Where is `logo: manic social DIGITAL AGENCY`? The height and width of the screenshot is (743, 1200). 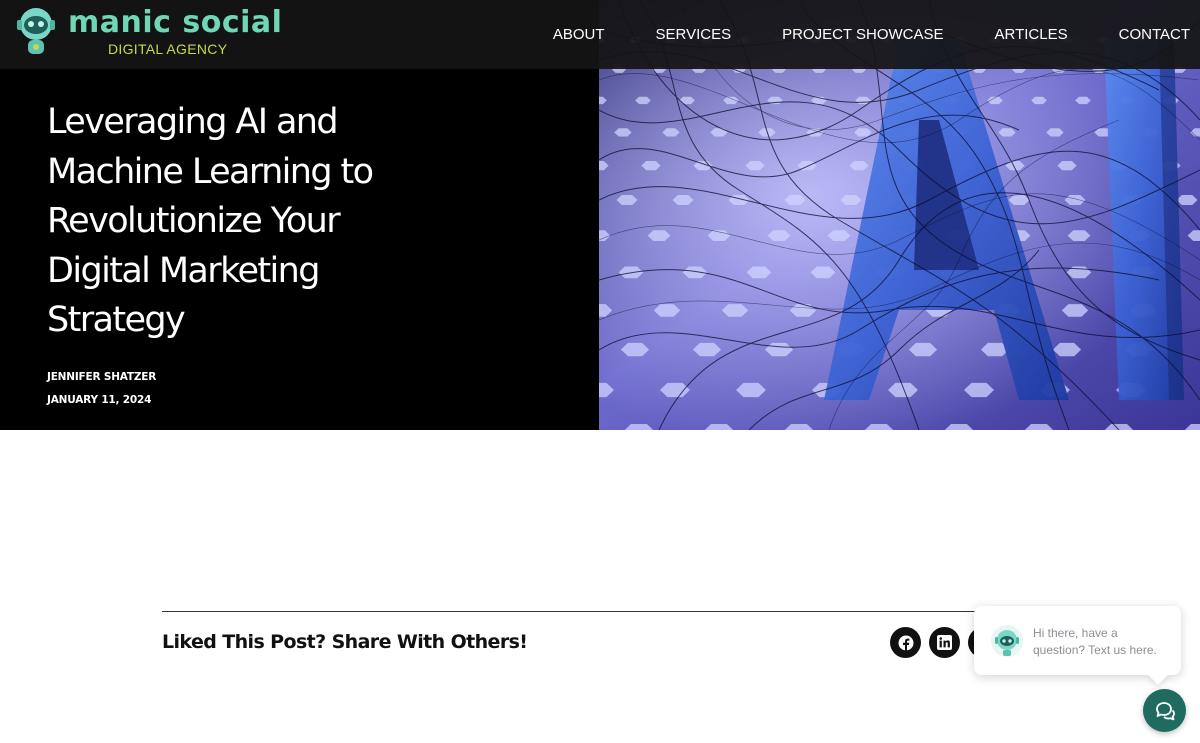
logo: manic social DIGITAL AGENCY is located at coordinates (149, 34).